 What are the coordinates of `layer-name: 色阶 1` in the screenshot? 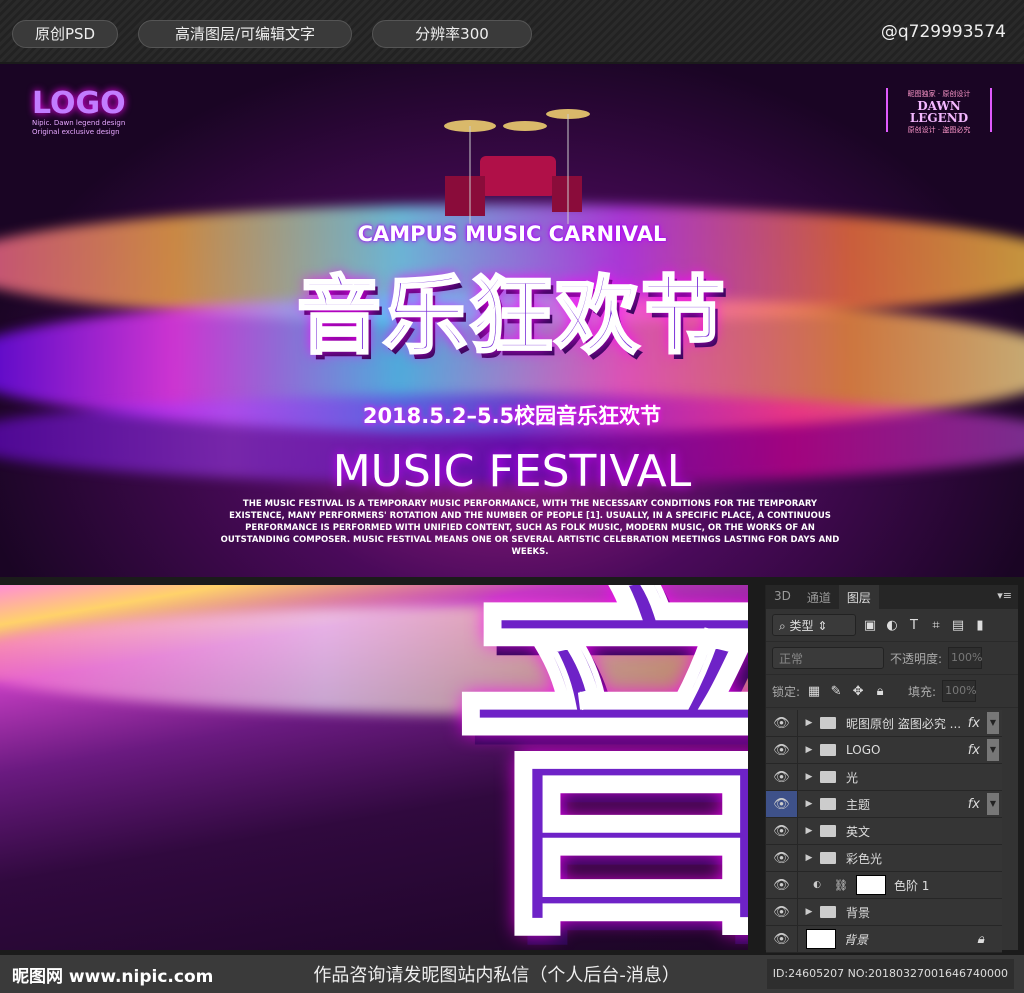 It's located at (911, 885).